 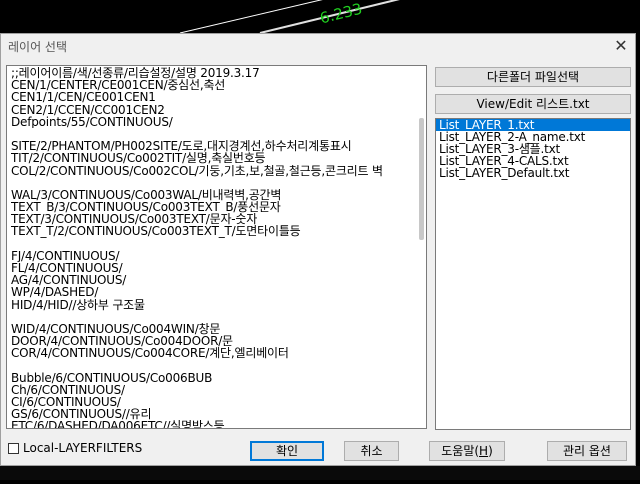 I want to click on textarea-scrollbar, so click(x=422, y=247).